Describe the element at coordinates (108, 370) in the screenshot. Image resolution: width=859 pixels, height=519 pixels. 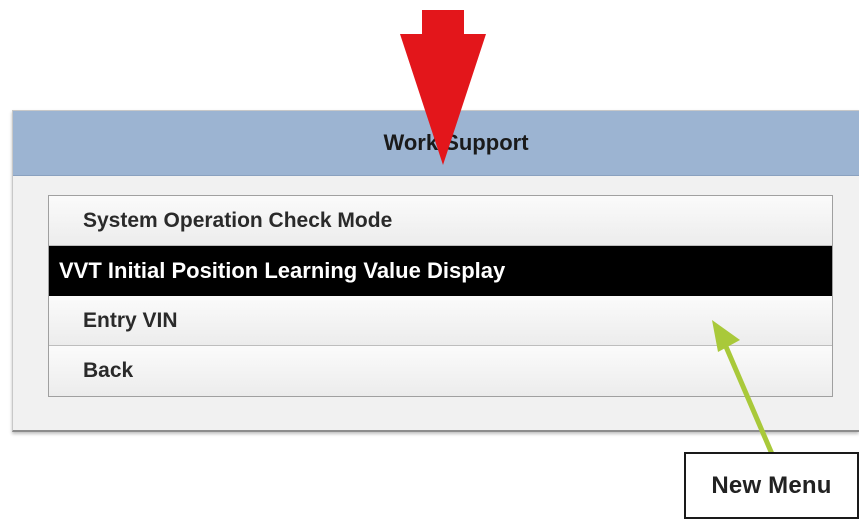
I see `menu-item-label: Back` at that location.